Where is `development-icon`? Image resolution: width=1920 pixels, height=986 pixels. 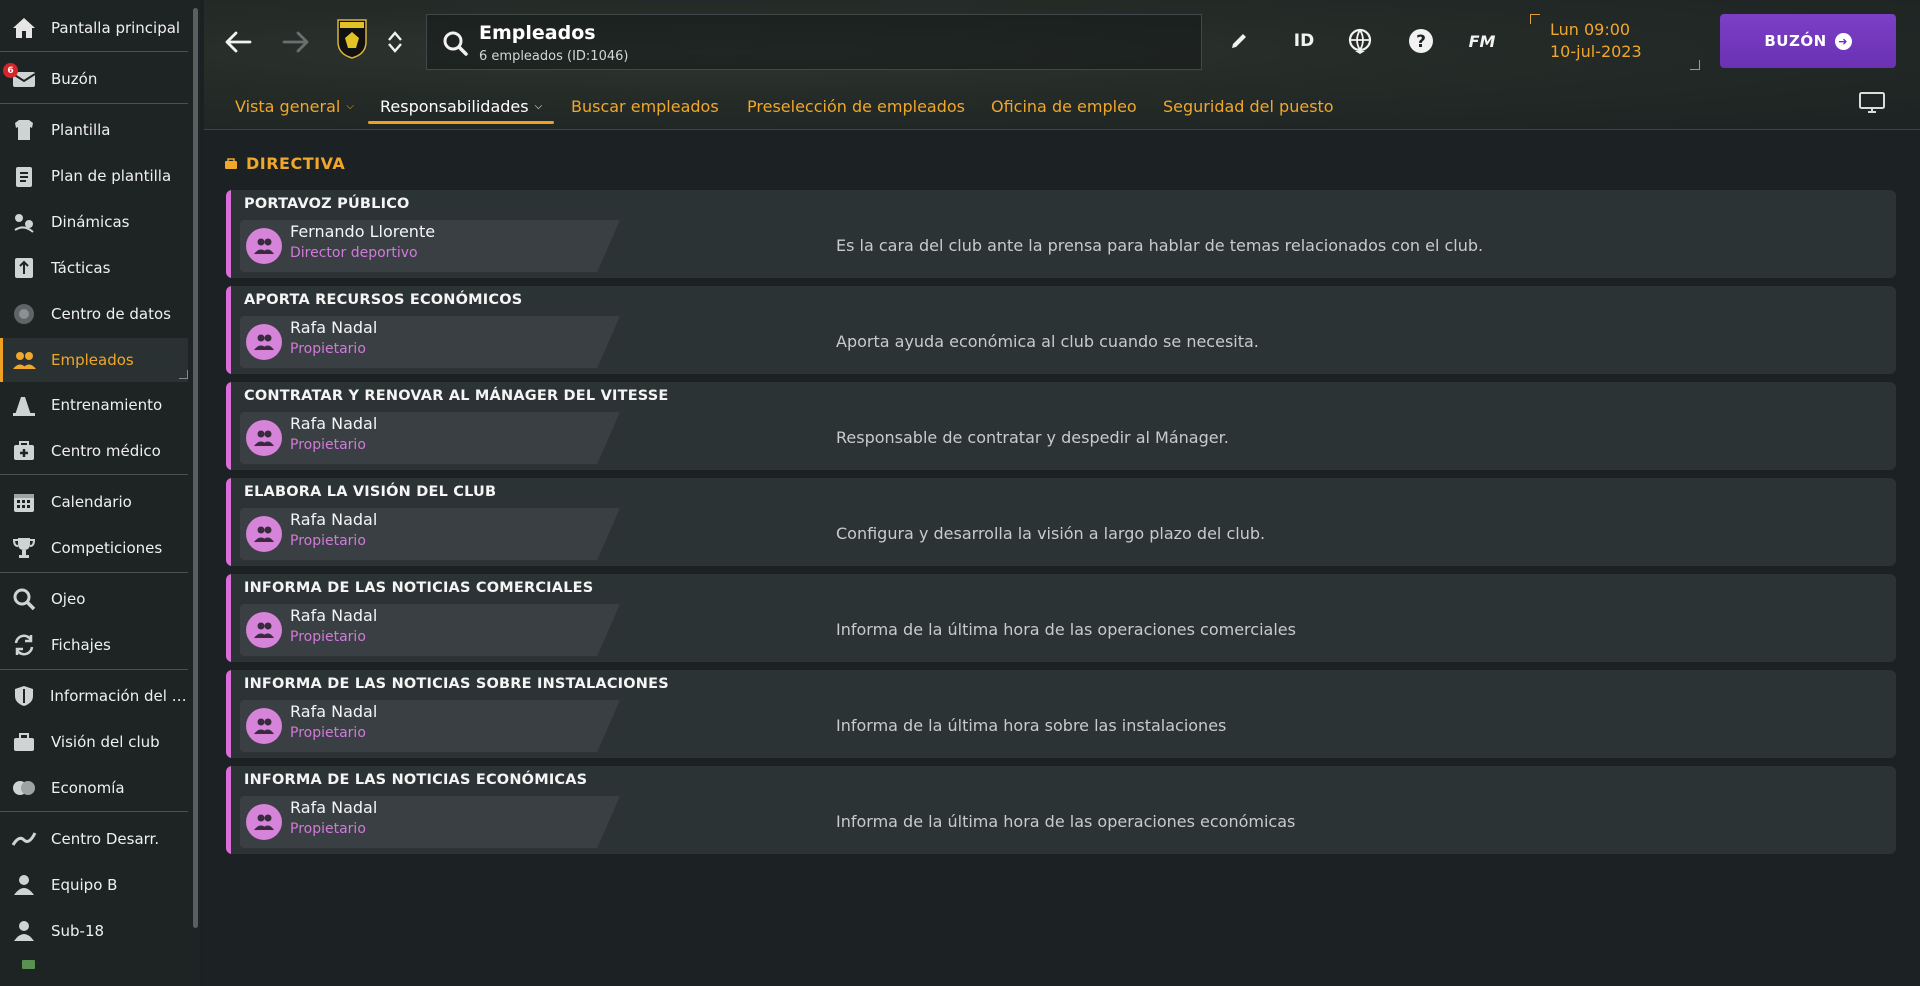
development-icon is located at coordinates (24, 839).